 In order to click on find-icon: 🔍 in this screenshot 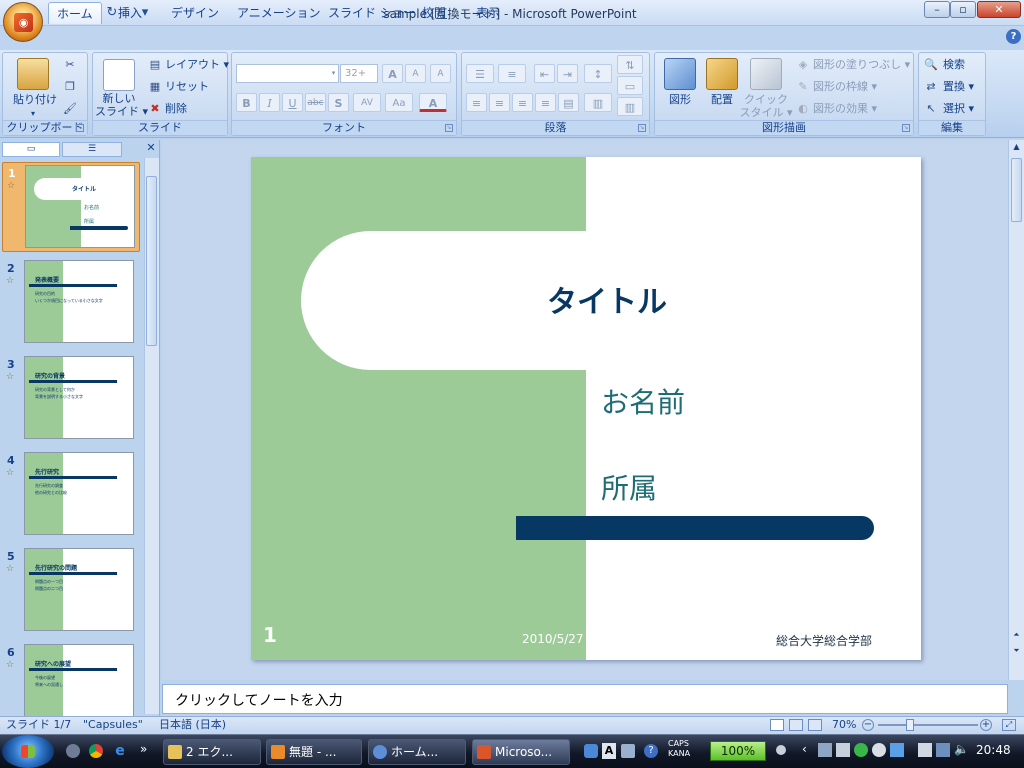, I will do `click(931, 65)`.